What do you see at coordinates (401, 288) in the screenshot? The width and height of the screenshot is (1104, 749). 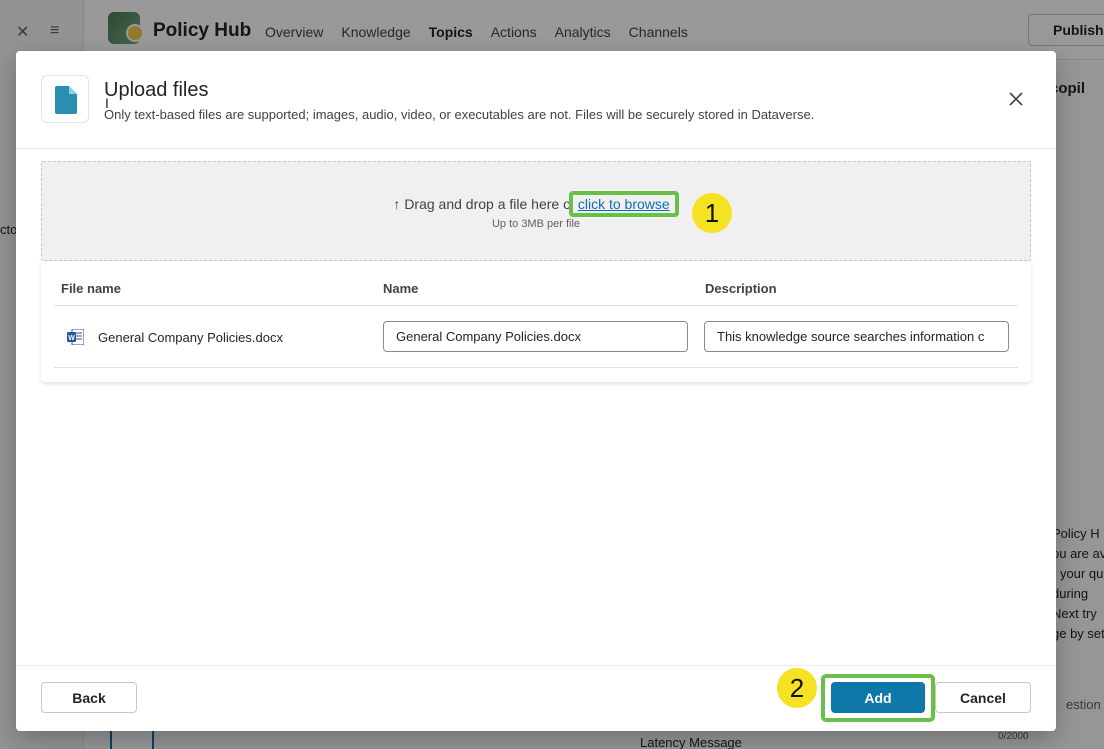 I see `column-header-name: Name` at bounding box center [401, 288].